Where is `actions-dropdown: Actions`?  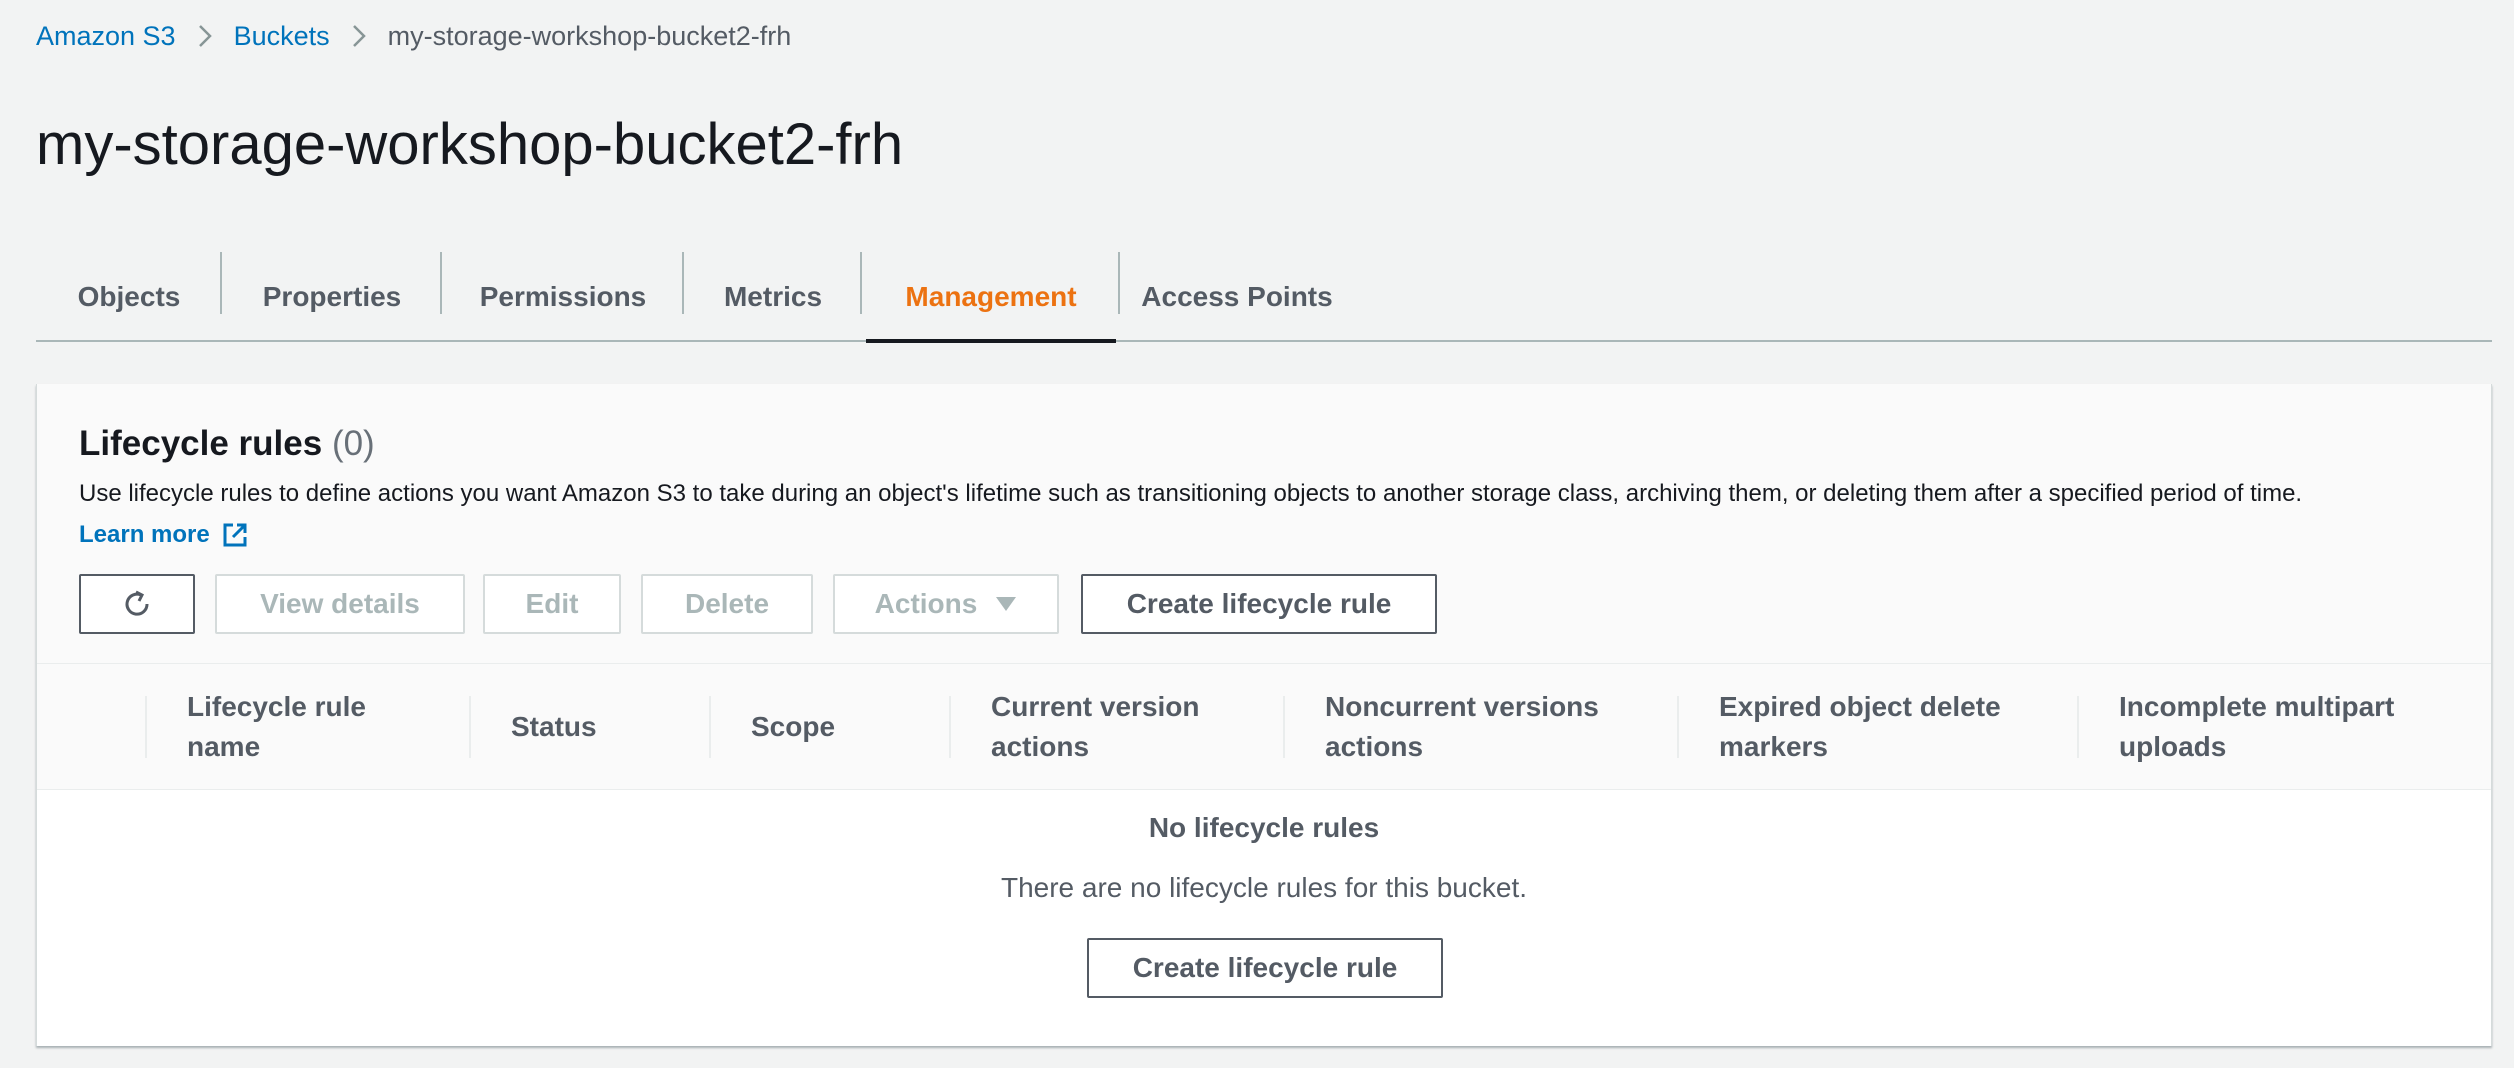 actions-dropdown: Actions is located at coordinates (946, 604).